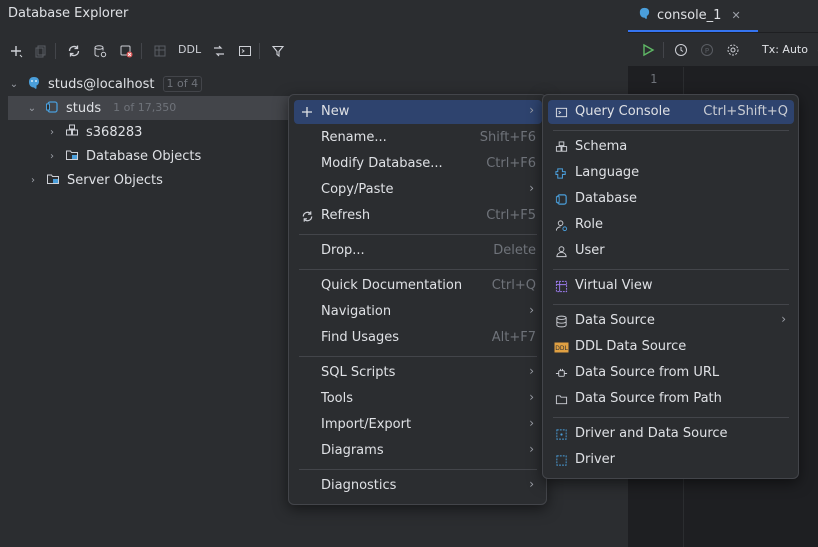  What do you see at coordinates (671, 434) in the screenshot?
I see `submenu-item-driver-and-data-source: Driver and Data Source` at bounding box center [671, 434].